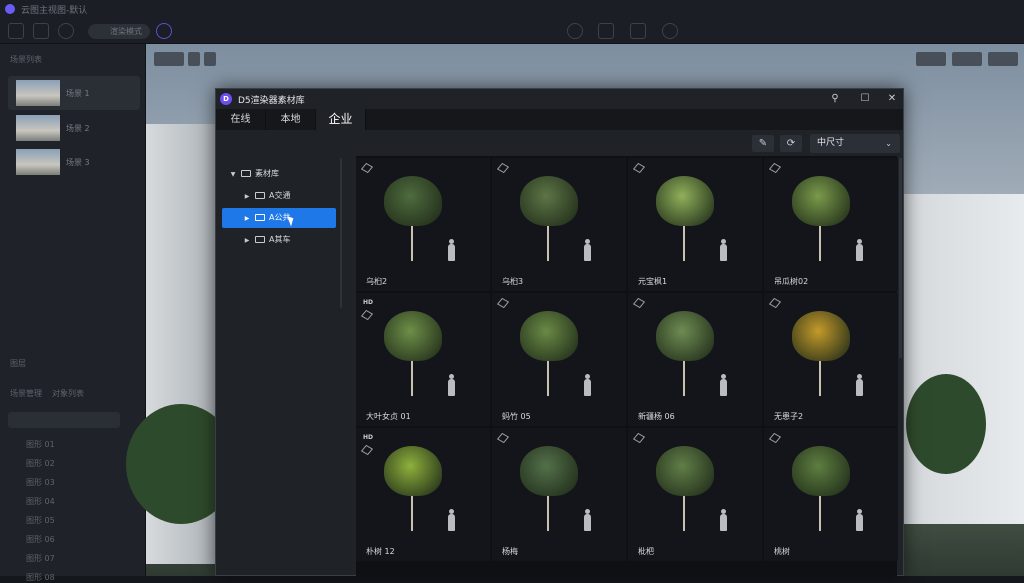 Image resolution: width=1024 pixels, height=583 pixels. Describe the element at coordinates (835, 99) in the screenshot. I see `pin-icon: ⚲` at that location.